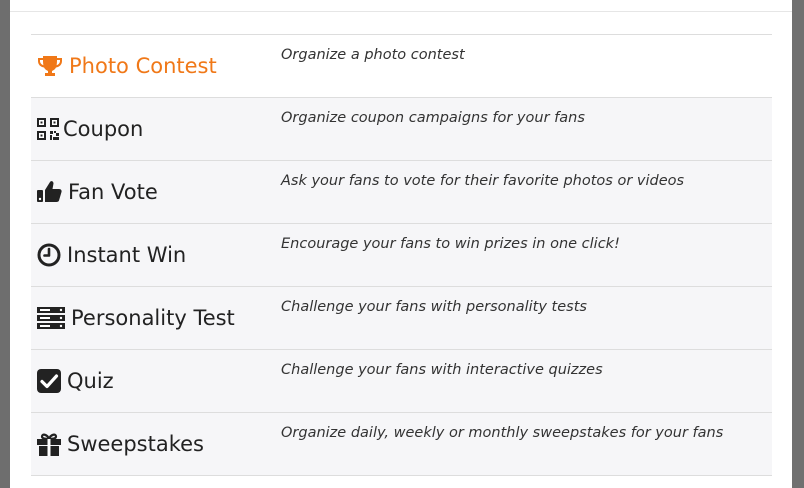 The image size is (804, 488). What do you see at coordinates (135, 444) in the screenshot?
I see `app-title: Sweepstakes` at bounding box center [135, 444].